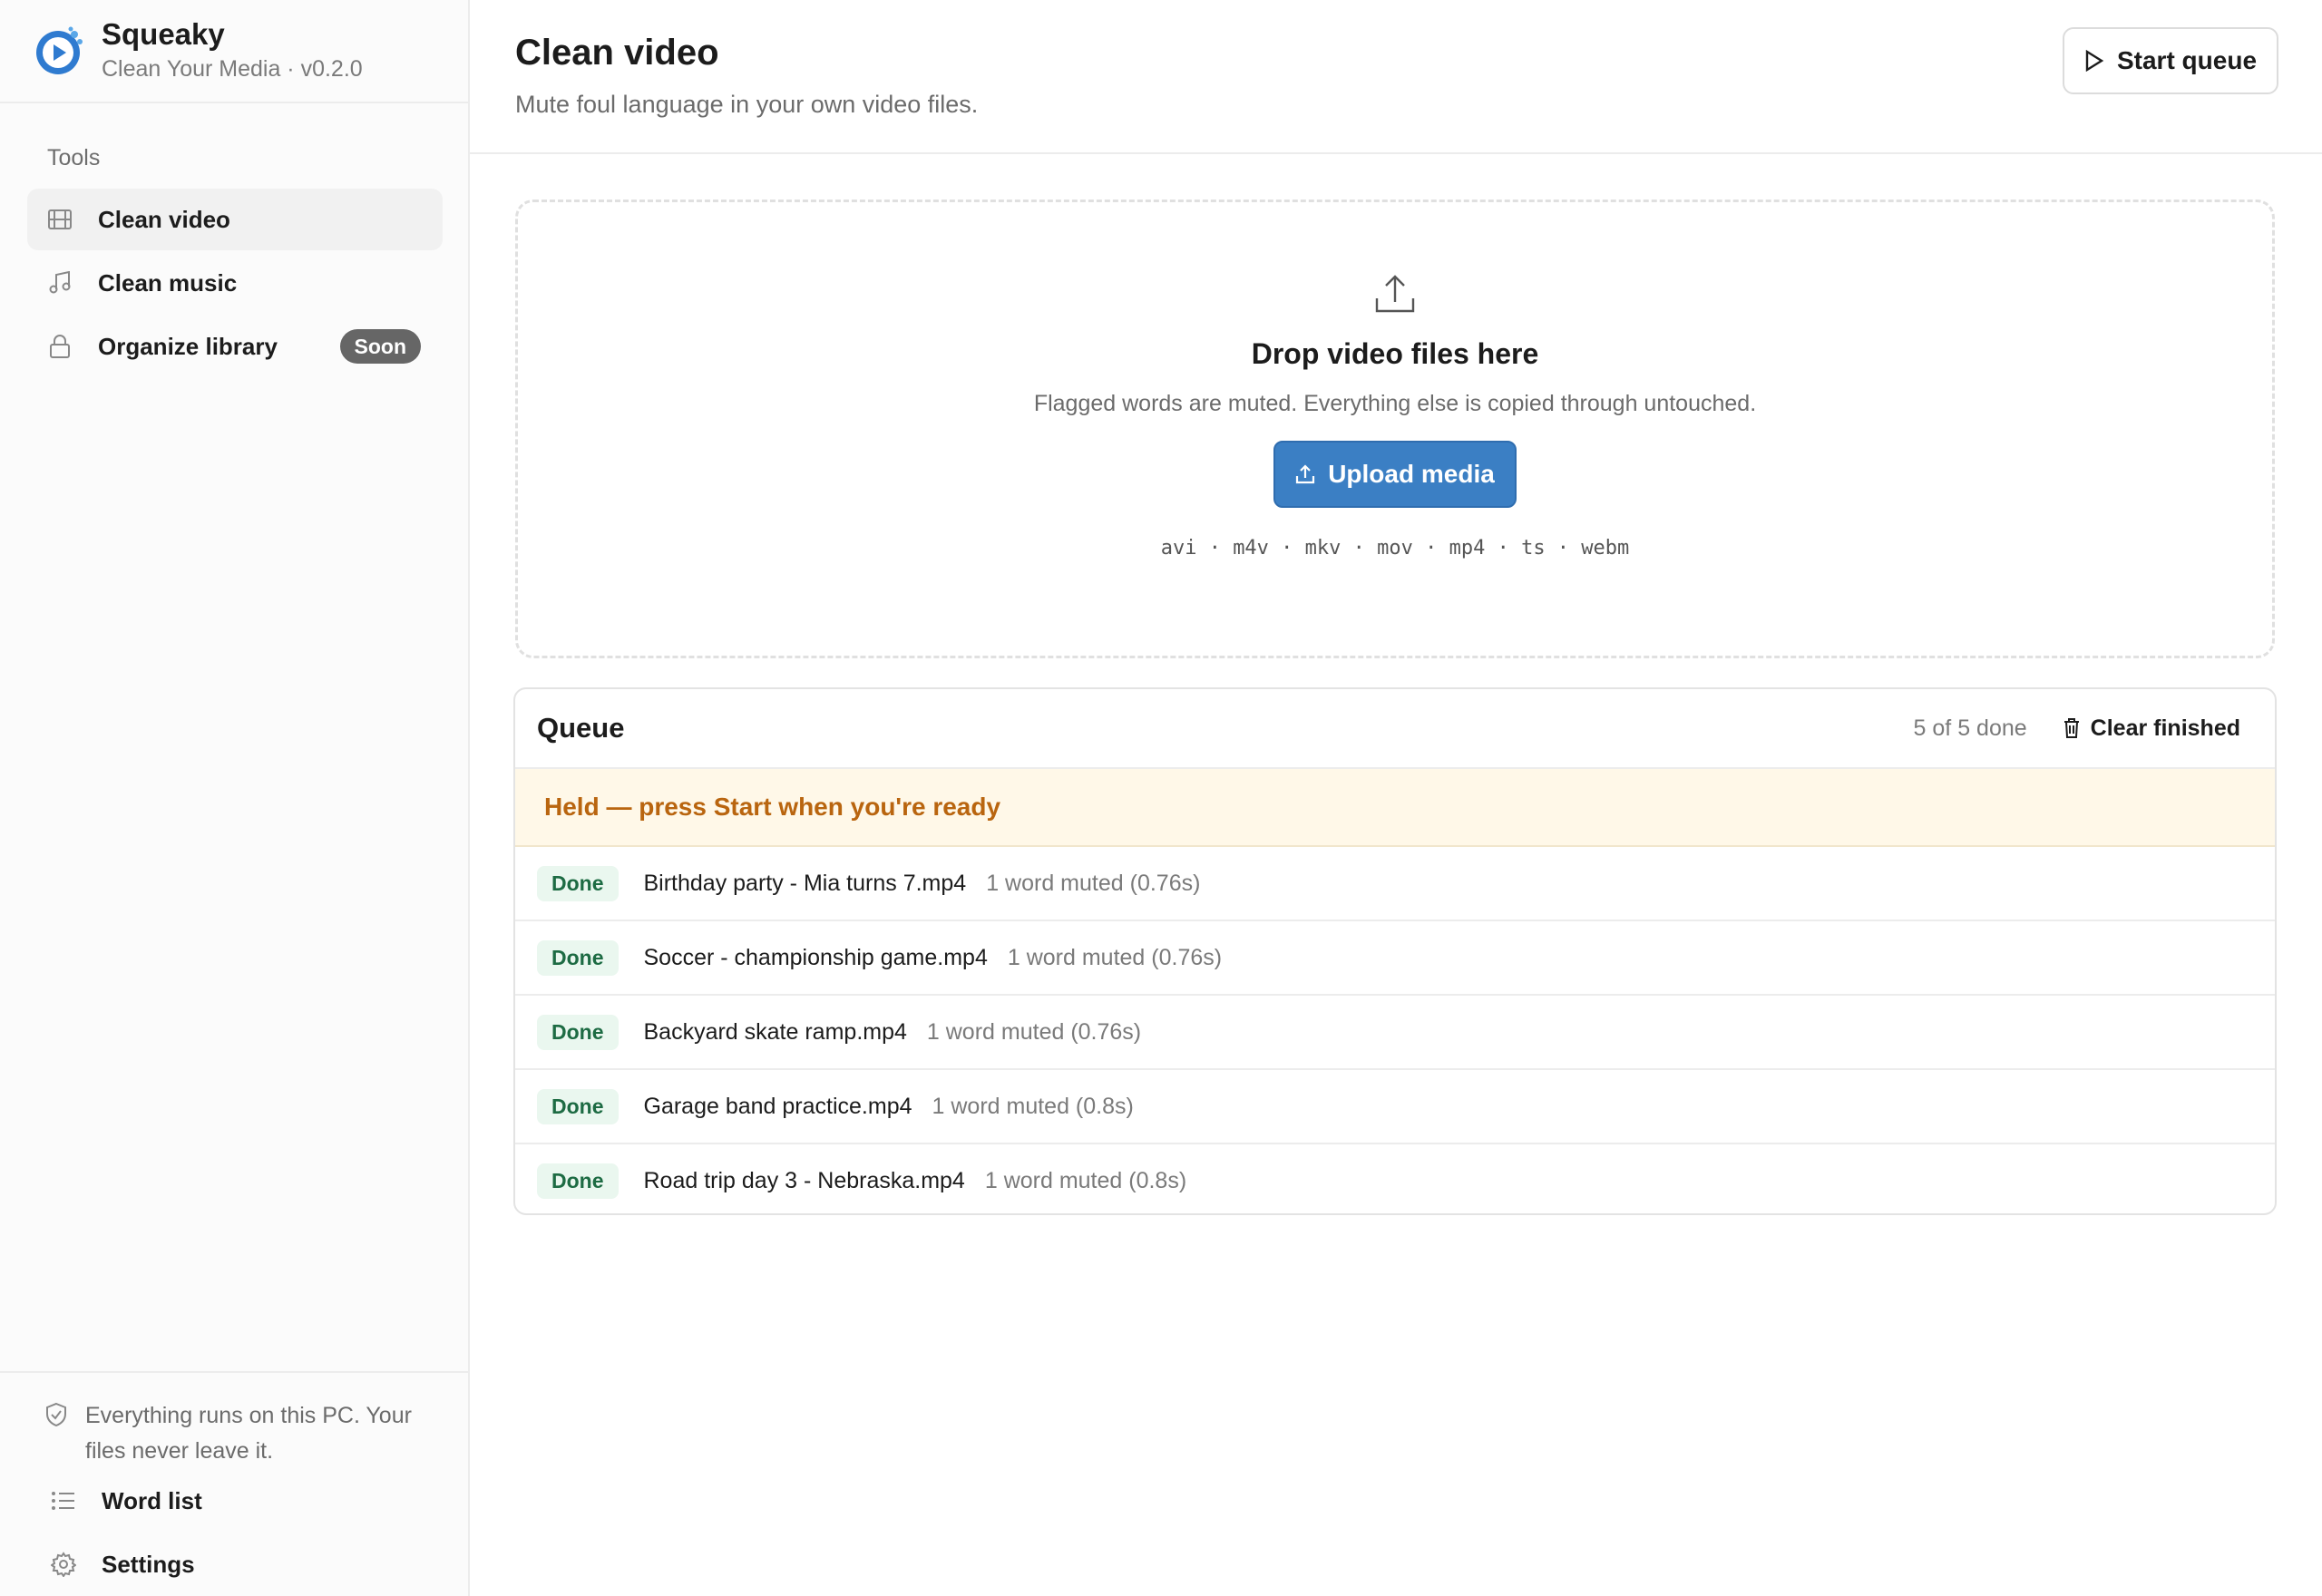 This screenshot has width=2322, height=1596. I want to click on sidebar-item-label: Organize library, so click(188, 346).